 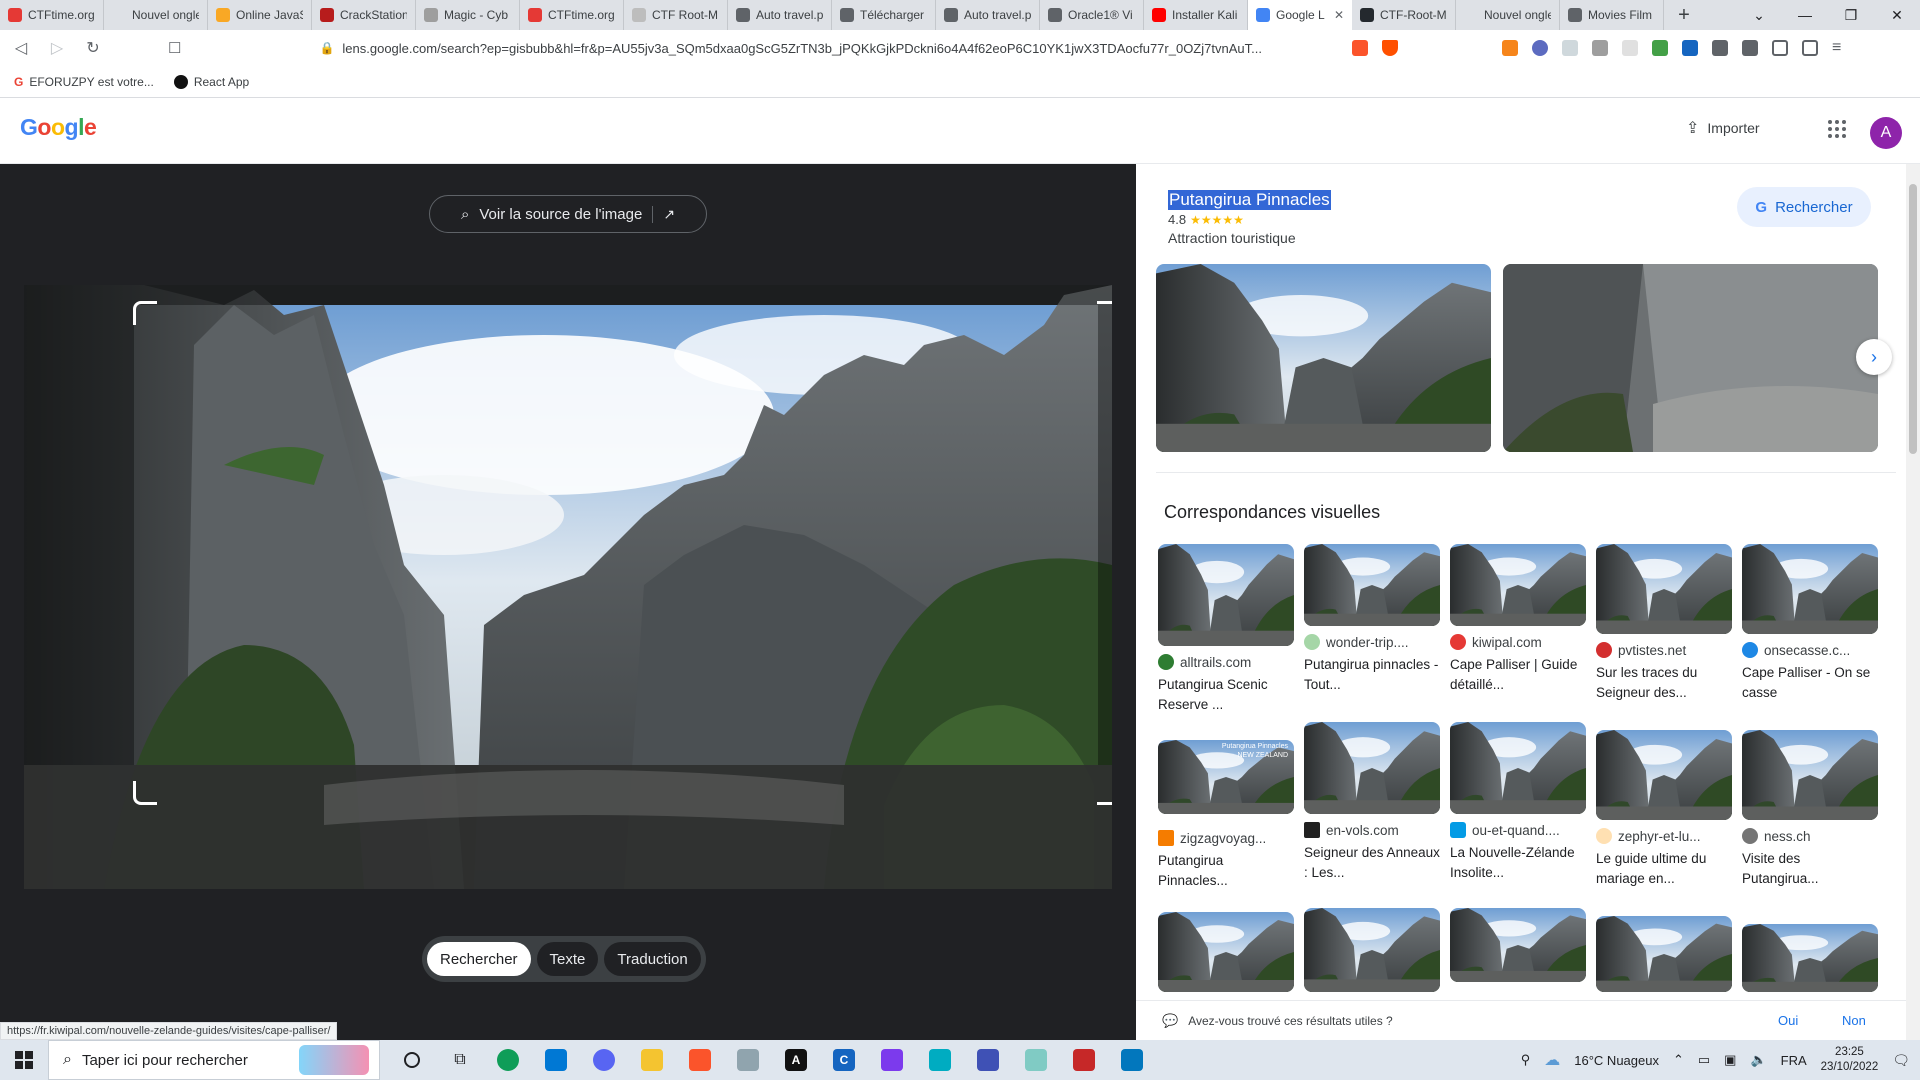 I want to click on bookmark-star-icon: ☐, so click(x=174, y=48).